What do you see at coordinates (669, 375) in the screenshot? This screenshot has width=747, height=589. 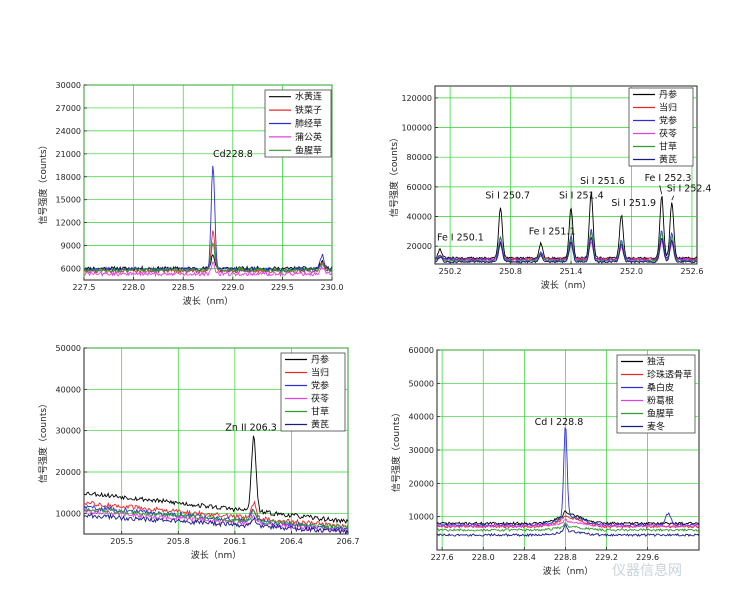 I see `legend-entry: 珍珠透骨草` at bounding box center [669, 375].